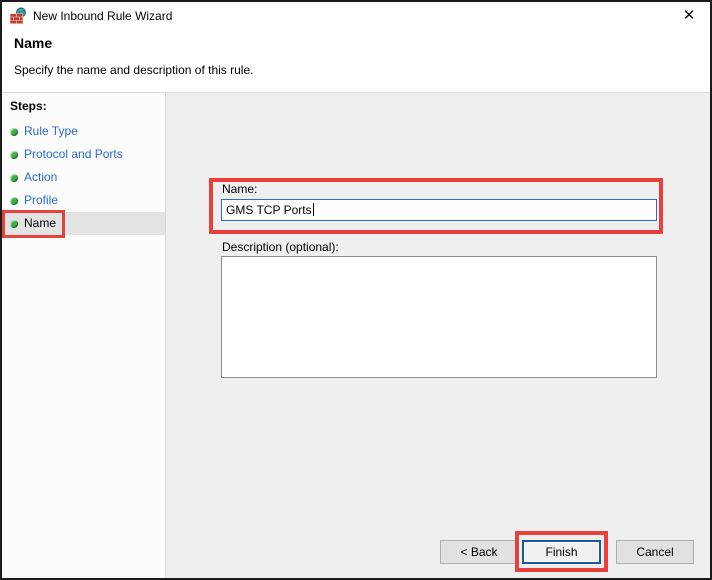 This screenshot has height=580, width=712. Describe the element at coordinates (28, 106) in the screenshot. I see `steps-heading: Steps:` at that location.